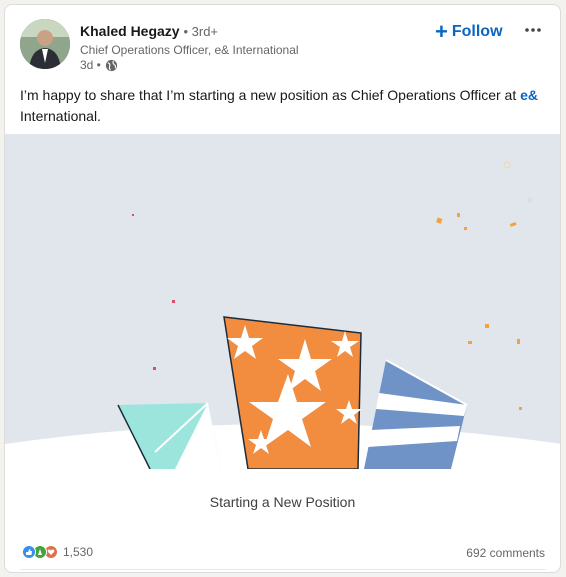 The image size is (566, 577). I want to click on company-mention-link: e&, so click(529, 95).